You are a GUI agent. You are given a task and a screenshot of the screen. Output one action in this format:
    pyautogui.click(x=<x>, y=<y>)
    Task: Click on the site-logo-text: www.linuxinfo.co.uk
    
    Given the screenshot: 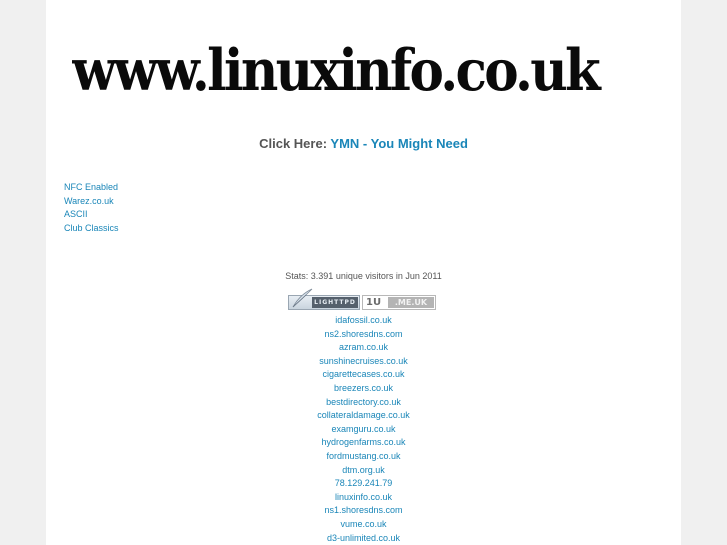 What is the action you would take?
    pyautogui.click(x=337, y=70)
    